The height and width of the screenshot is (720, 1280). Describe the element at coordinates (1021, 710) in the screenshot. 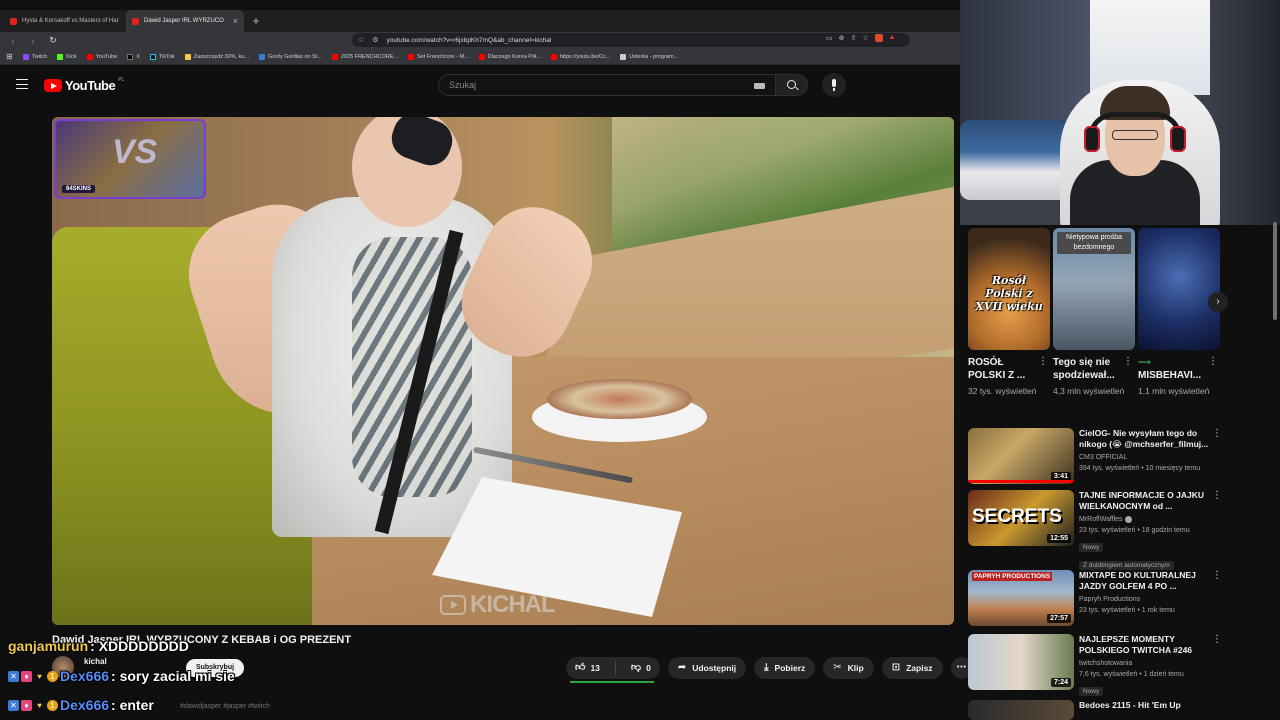

I see `video-thumbnail` at that location.